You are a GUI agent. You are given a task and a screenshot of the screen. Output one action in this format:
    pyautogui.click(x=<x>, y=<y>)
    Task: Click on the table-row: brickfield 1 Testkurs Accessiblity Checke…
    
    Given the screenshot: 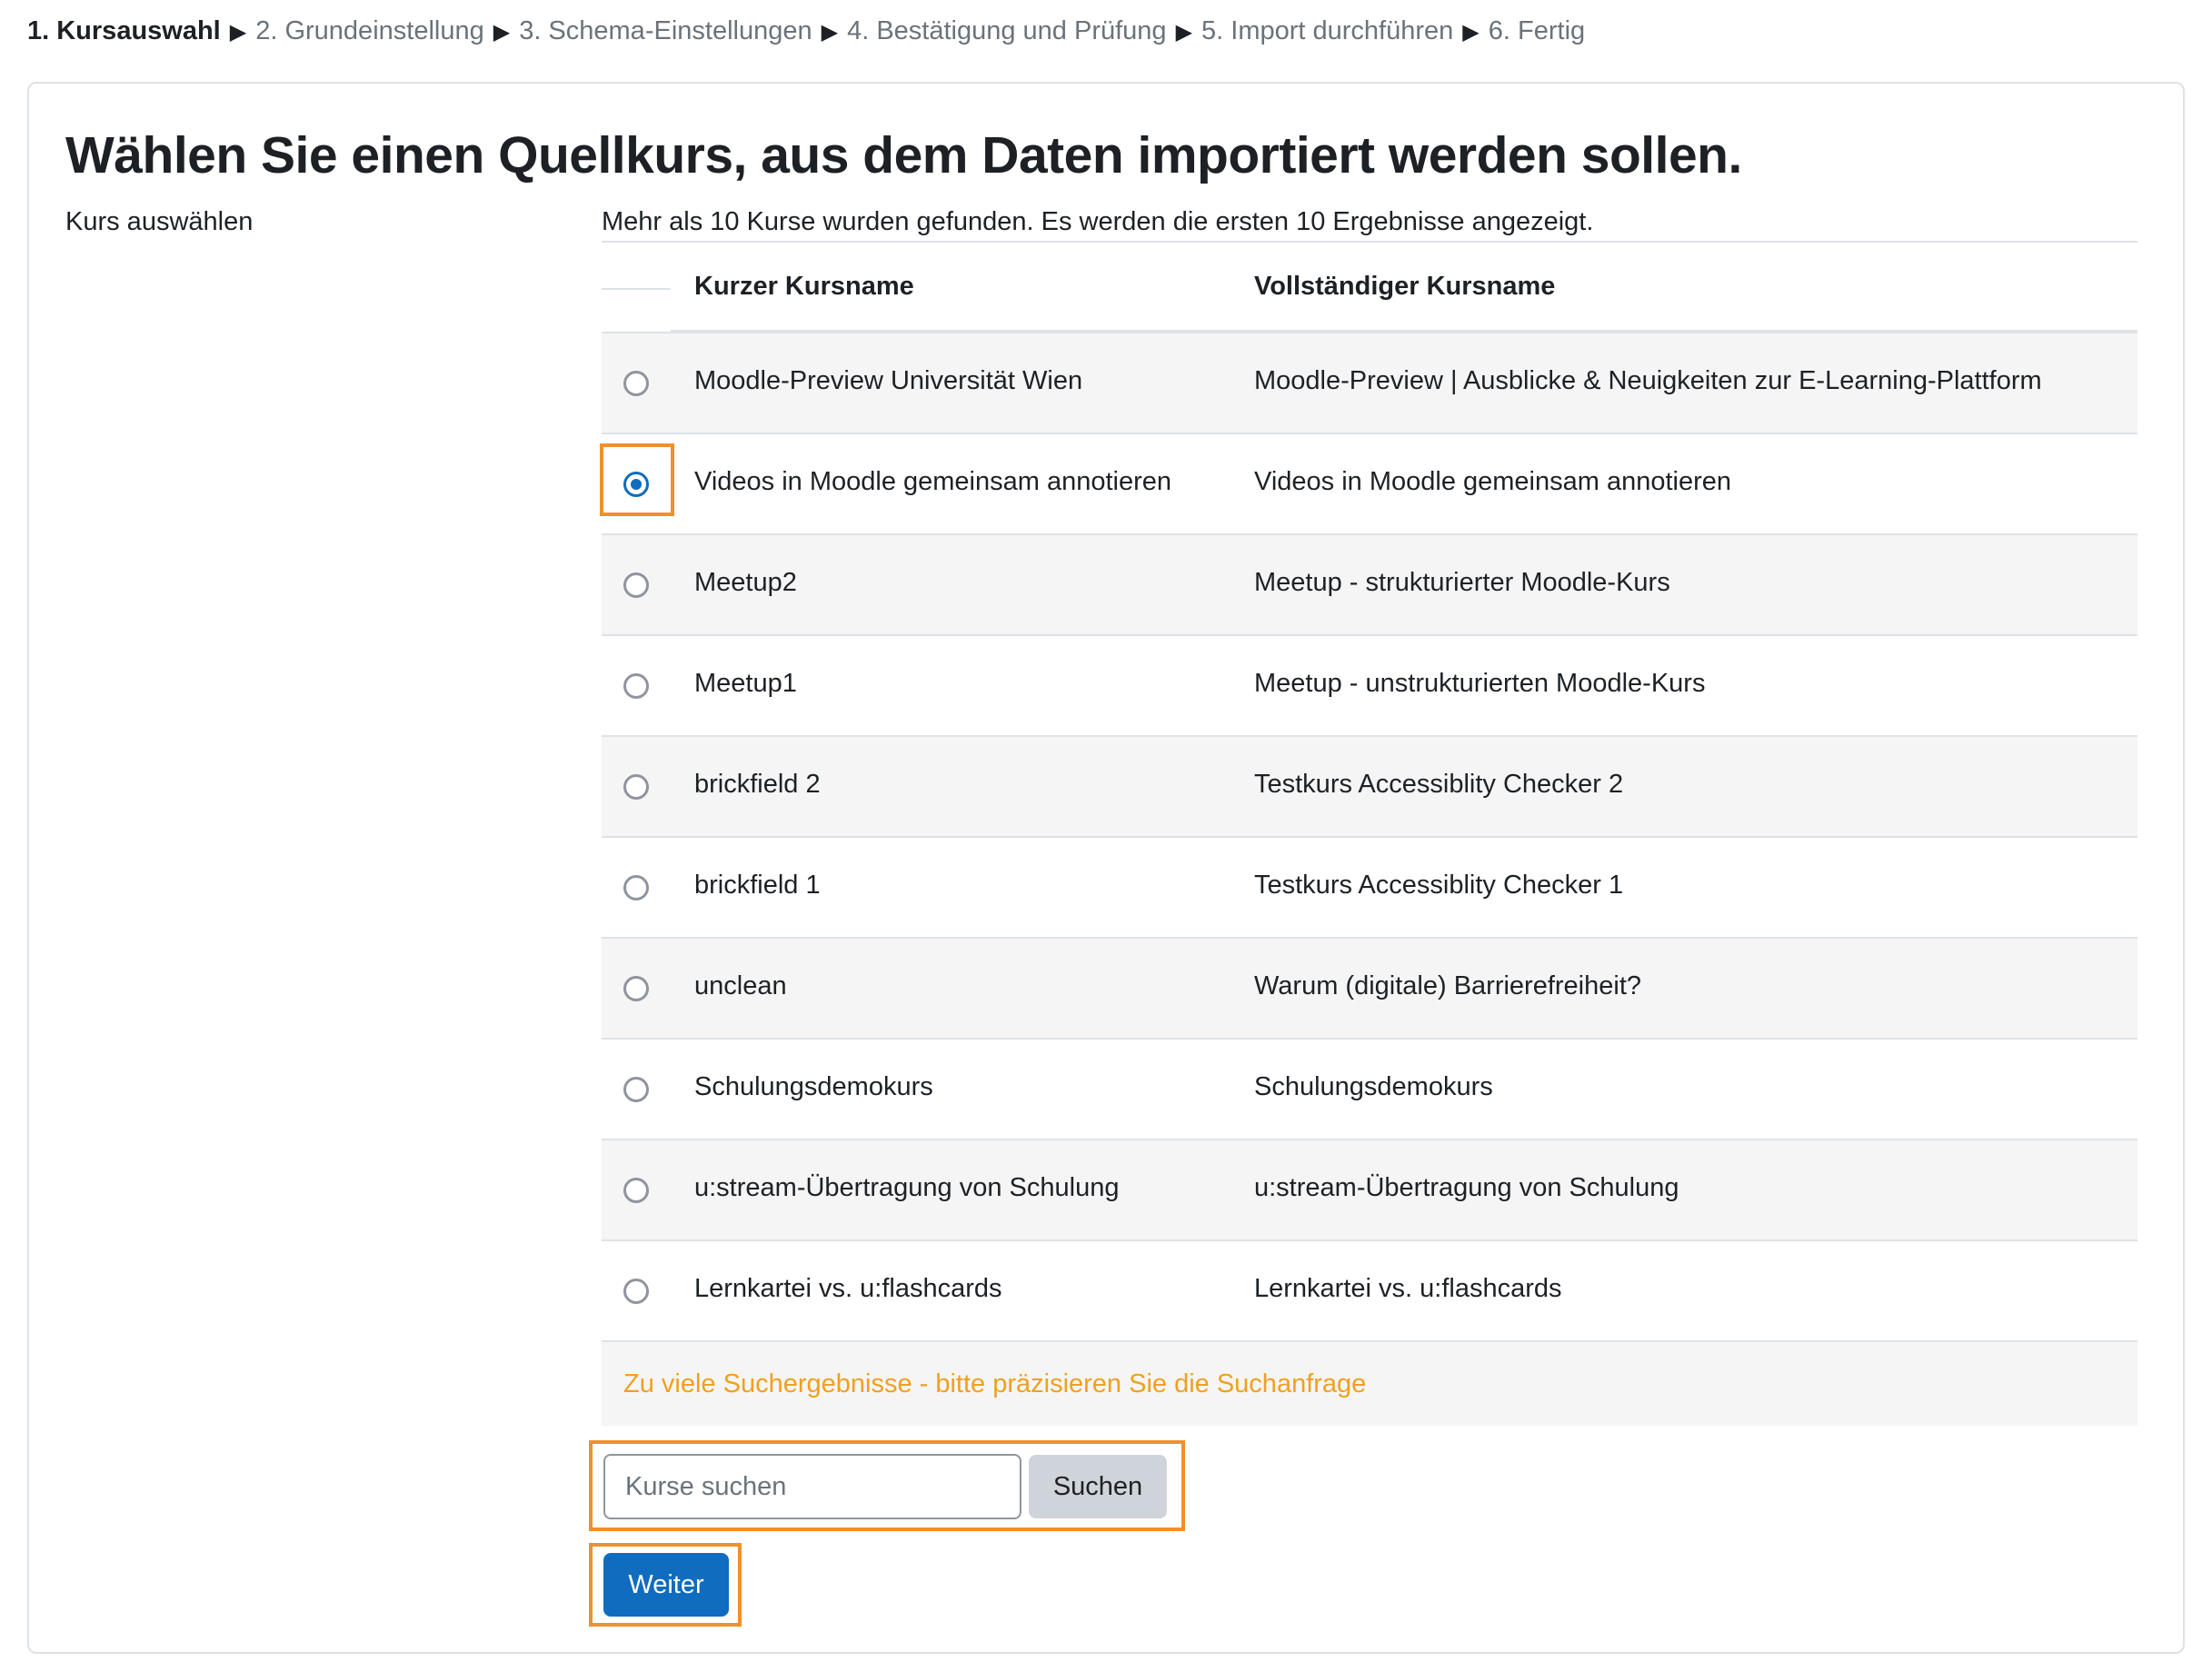 What is the action you would take?
    pyautogui.click(x=1369, y=886)
    